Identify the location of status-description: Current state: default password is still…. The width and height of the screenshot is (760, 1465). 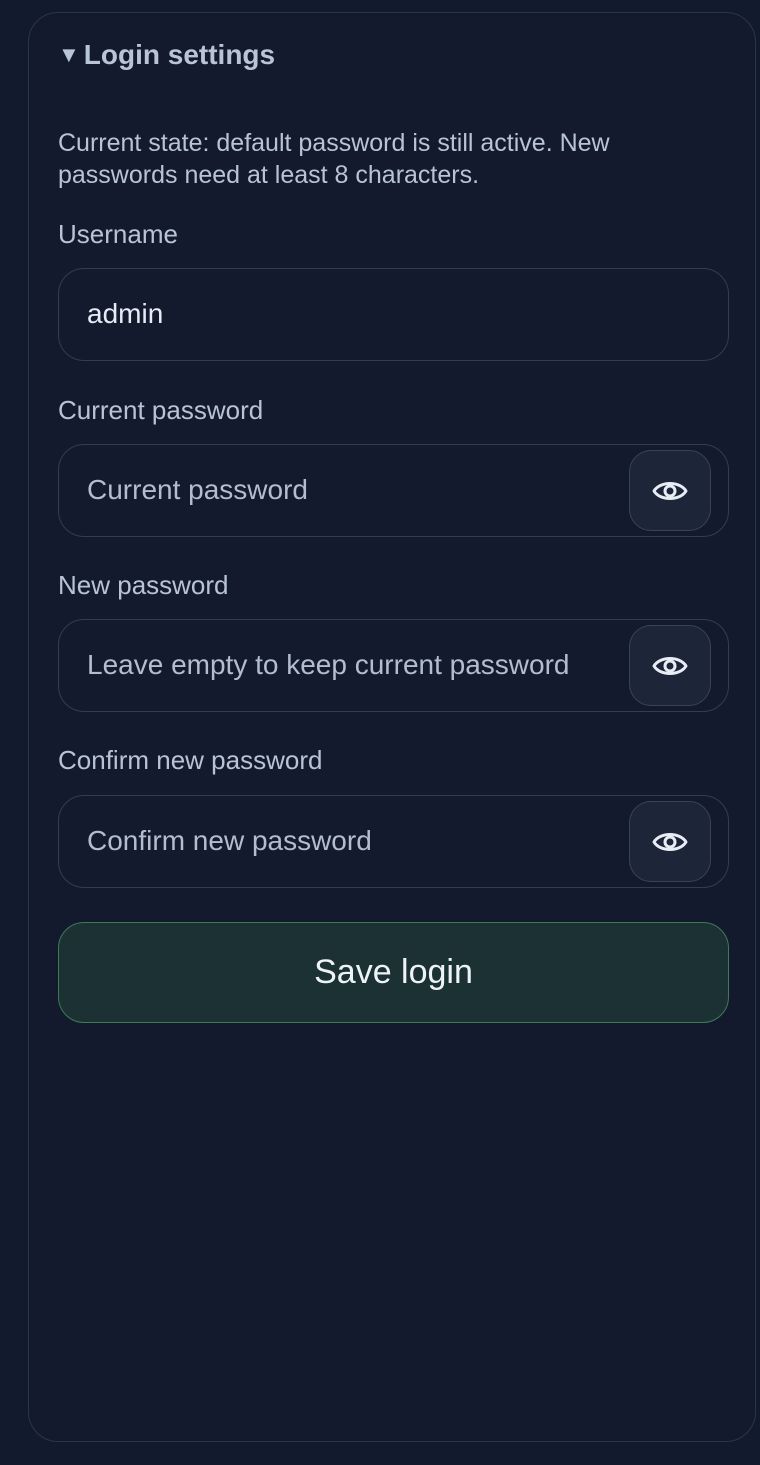
(334, 159).